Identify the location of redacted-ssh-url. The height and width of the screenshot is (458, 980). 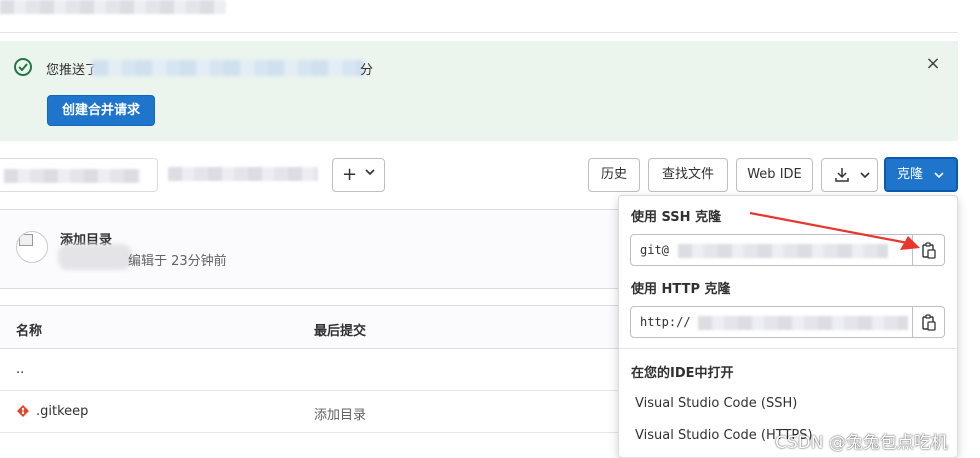
(783, 251).